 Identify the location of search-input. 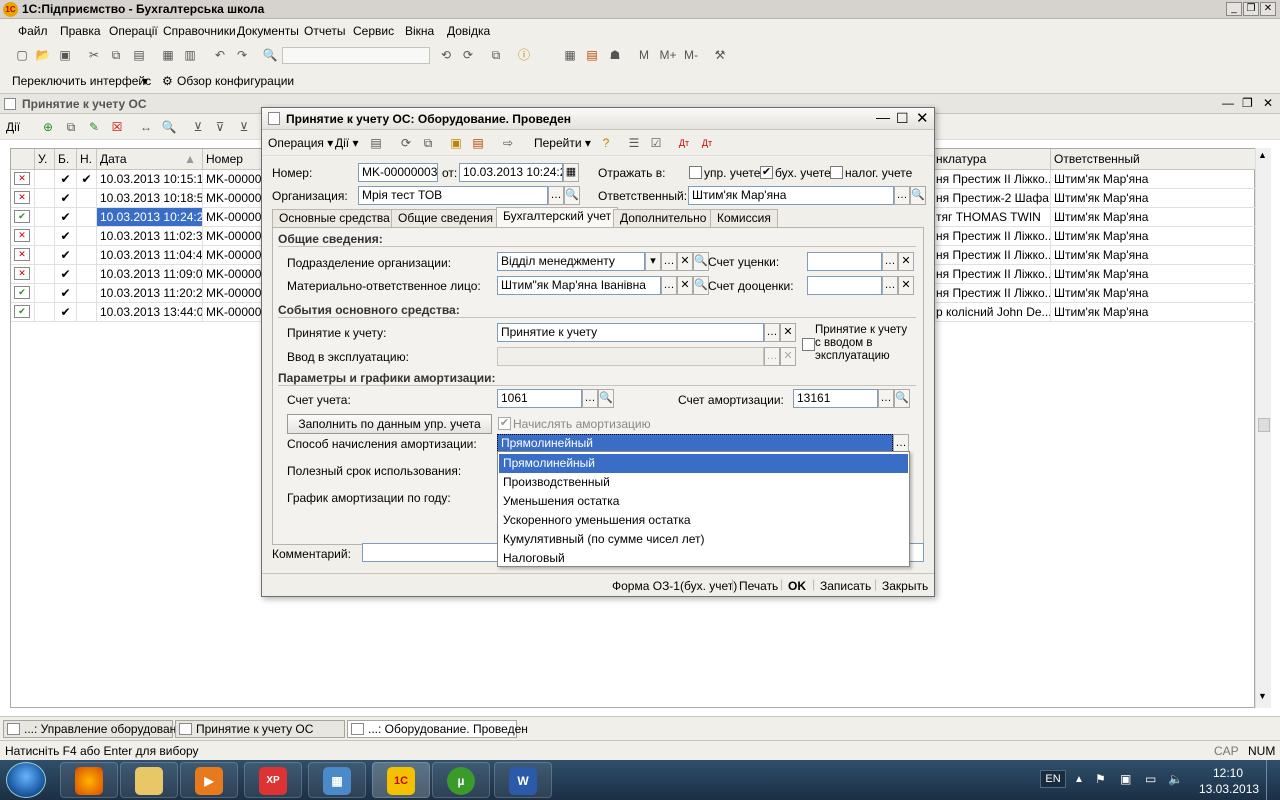
(356, 55).